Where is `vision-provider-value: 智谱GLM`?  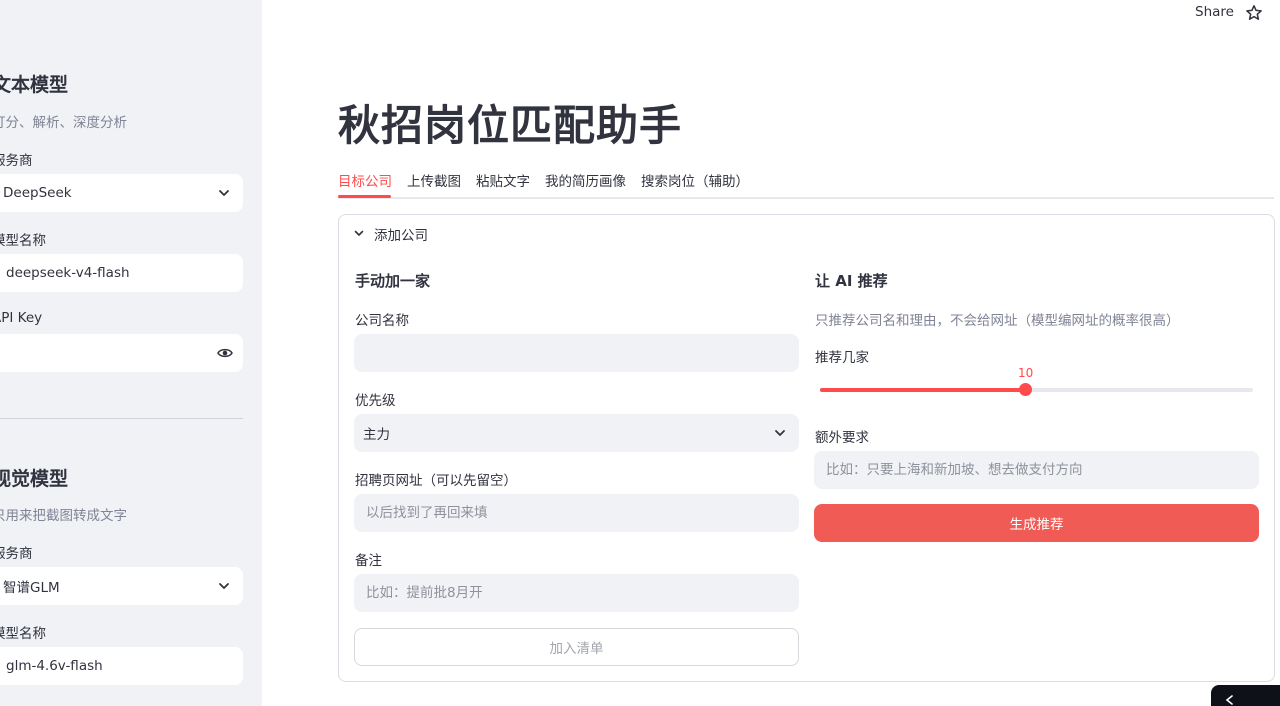 vision-provider-value: 智谱GLM is located at coordinates (31, 588).